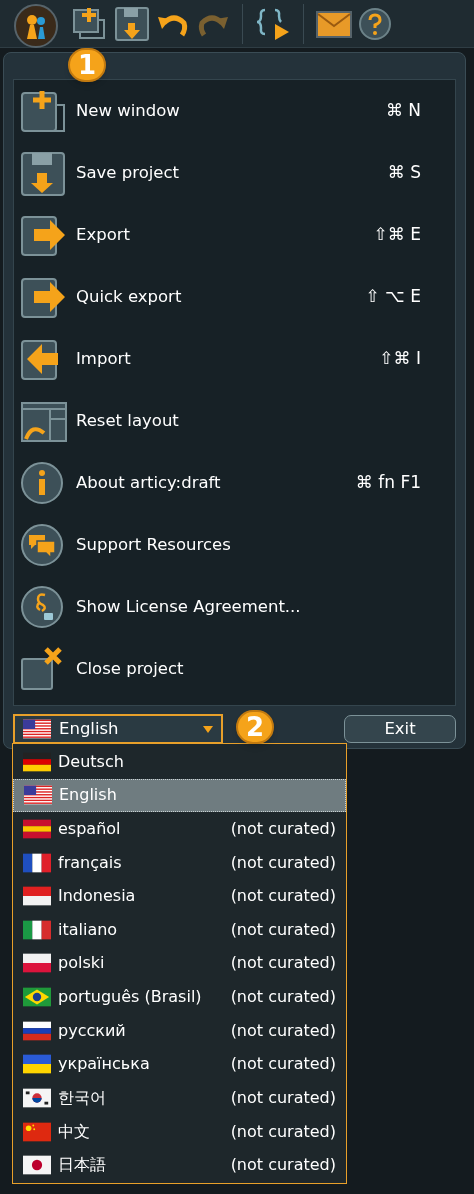 The height and width of the screenshot is (1194, 474). Describe the element at coordinates (179, 997) in the screenshot. I see `language-option: português (Brasil) (not curated)` at that location.